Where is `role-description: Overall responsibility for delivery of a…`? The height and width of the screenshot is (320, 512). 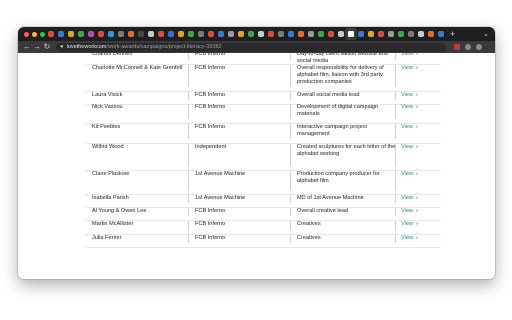 role-description: Overall responsibility for delivery of a… is located at coordinates (340, 75).